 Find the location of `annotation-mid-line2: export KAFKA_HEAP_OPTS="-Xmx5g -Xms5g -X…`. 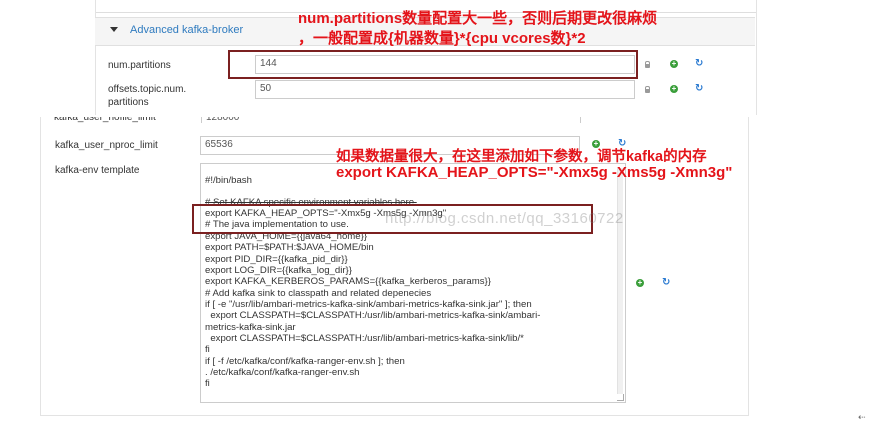

annotation-mid-line2: export KAFKA_HEAP_OPTS="-Xmx5g -Xms5g -X… is located at coordinates (534, 172).